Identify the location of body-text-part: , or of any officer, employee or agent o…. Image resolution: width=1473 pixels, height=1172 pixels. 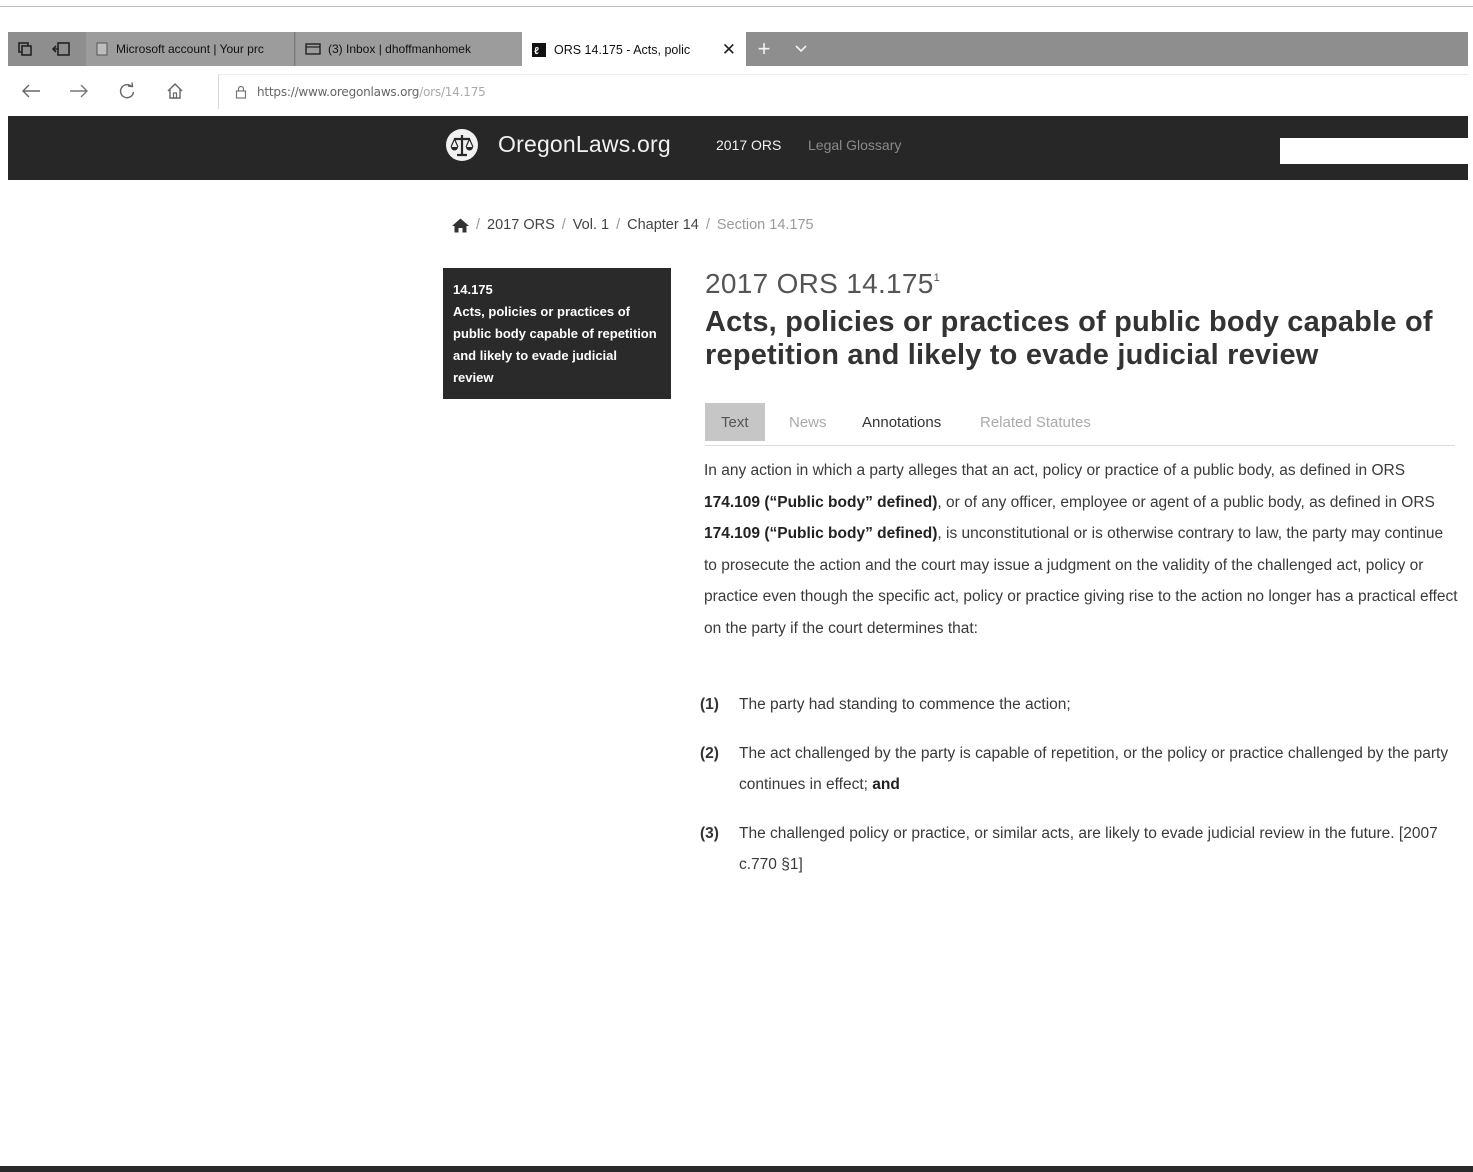
(1186, 502).